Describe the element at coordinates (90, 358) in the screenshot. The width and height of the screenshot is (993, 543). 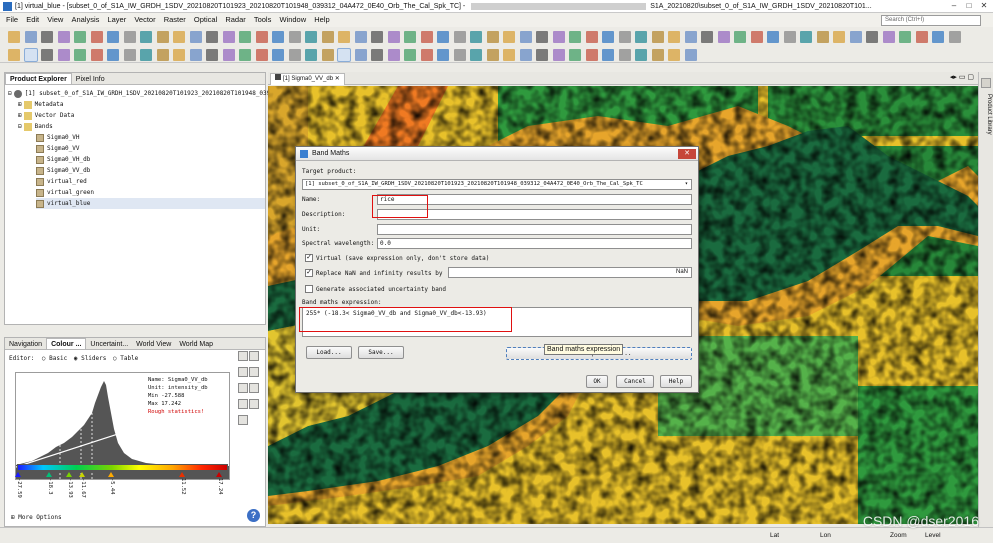
I see `radio-sliders: ◉ Sliders` at that location.